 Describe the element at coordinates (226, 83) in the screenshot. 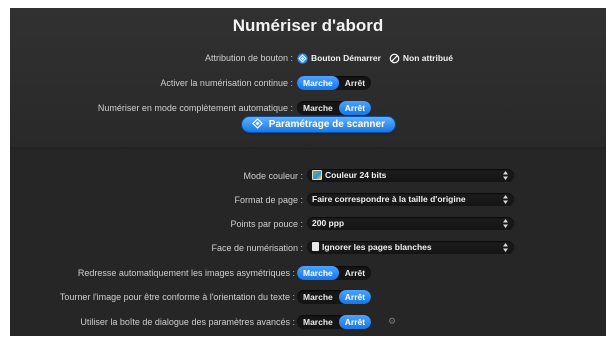

I see `continuous-scan-label: Activer la numérisation continue :` at that location.